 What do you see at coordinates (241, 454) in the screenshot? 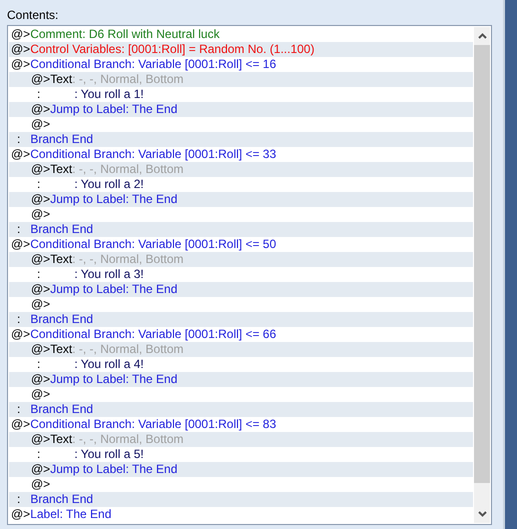
I see `event-command: : : You roll a 5!` at bounding box center [241, 454].